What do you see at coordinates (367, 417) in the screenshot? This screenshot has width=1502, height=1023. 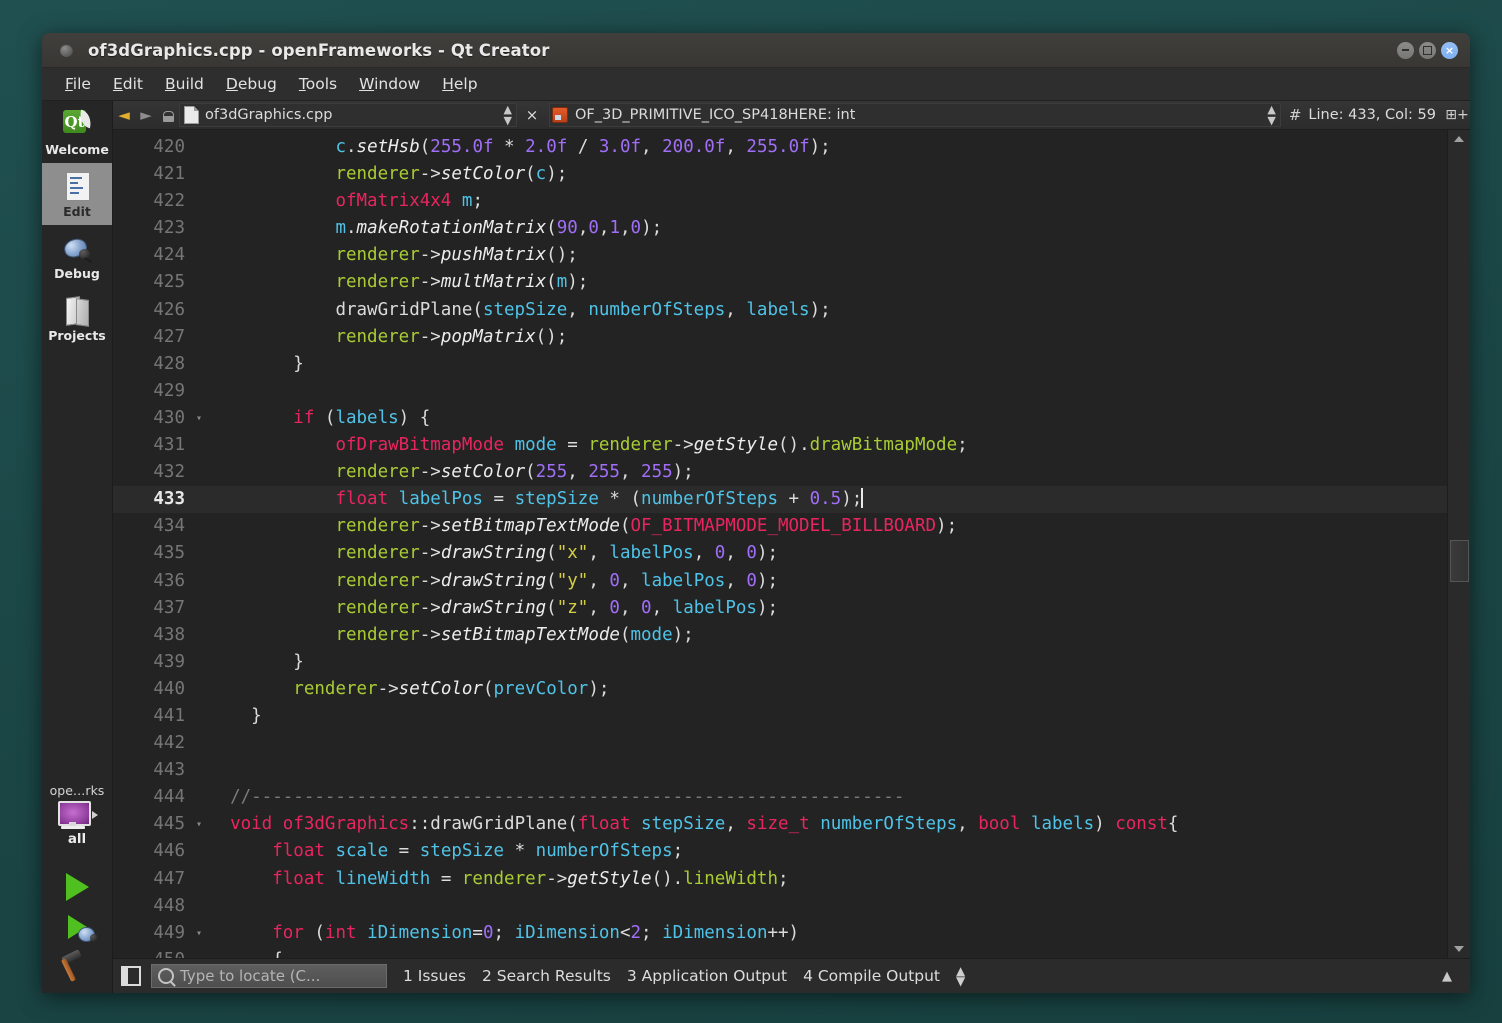 I see `token-local: labels` at bounding box center [367, 417].